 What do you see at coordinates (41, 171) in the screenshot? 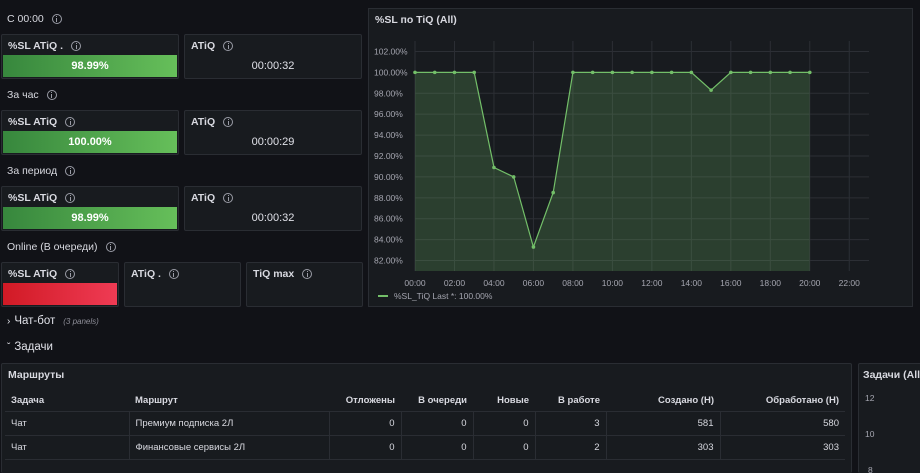
I see `section-title-period: За период` at bounding box center [41, 171].